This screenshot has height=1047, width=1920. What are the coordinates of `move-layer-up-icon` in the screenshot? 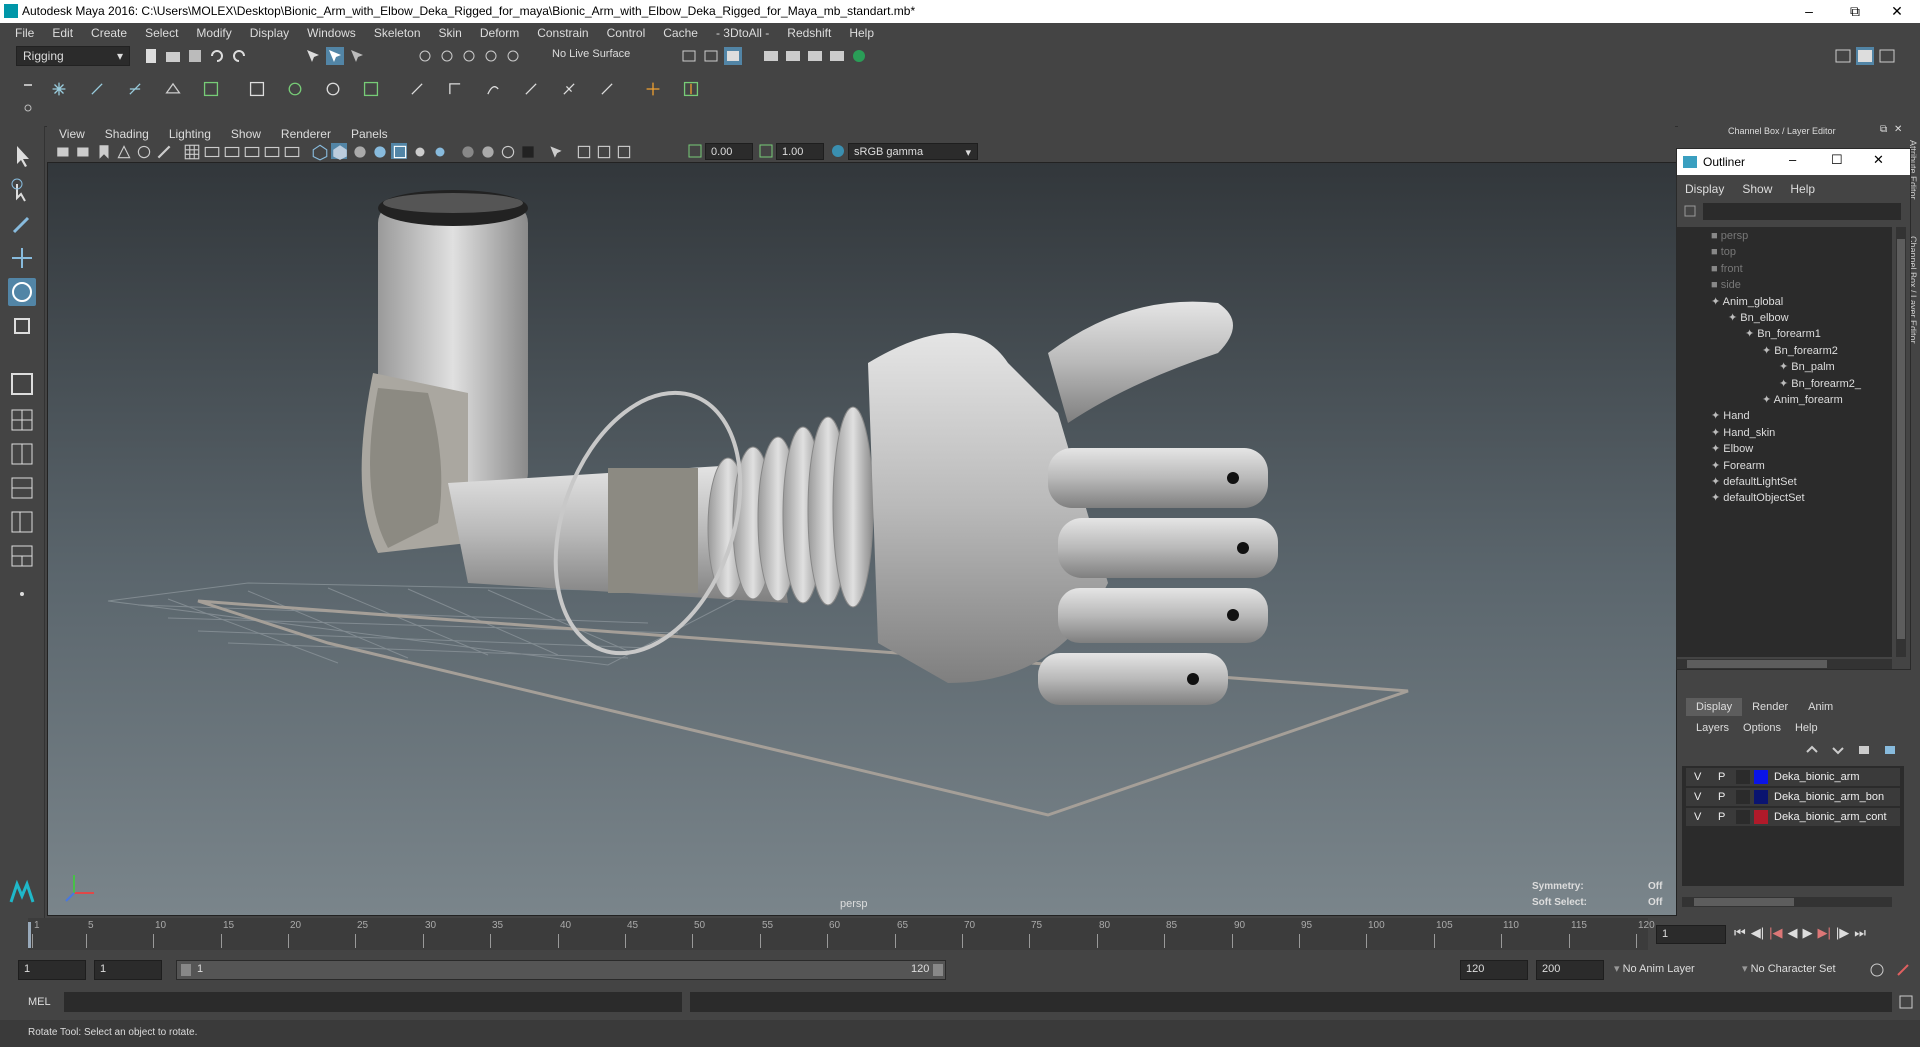 It's located at (1812, 750).